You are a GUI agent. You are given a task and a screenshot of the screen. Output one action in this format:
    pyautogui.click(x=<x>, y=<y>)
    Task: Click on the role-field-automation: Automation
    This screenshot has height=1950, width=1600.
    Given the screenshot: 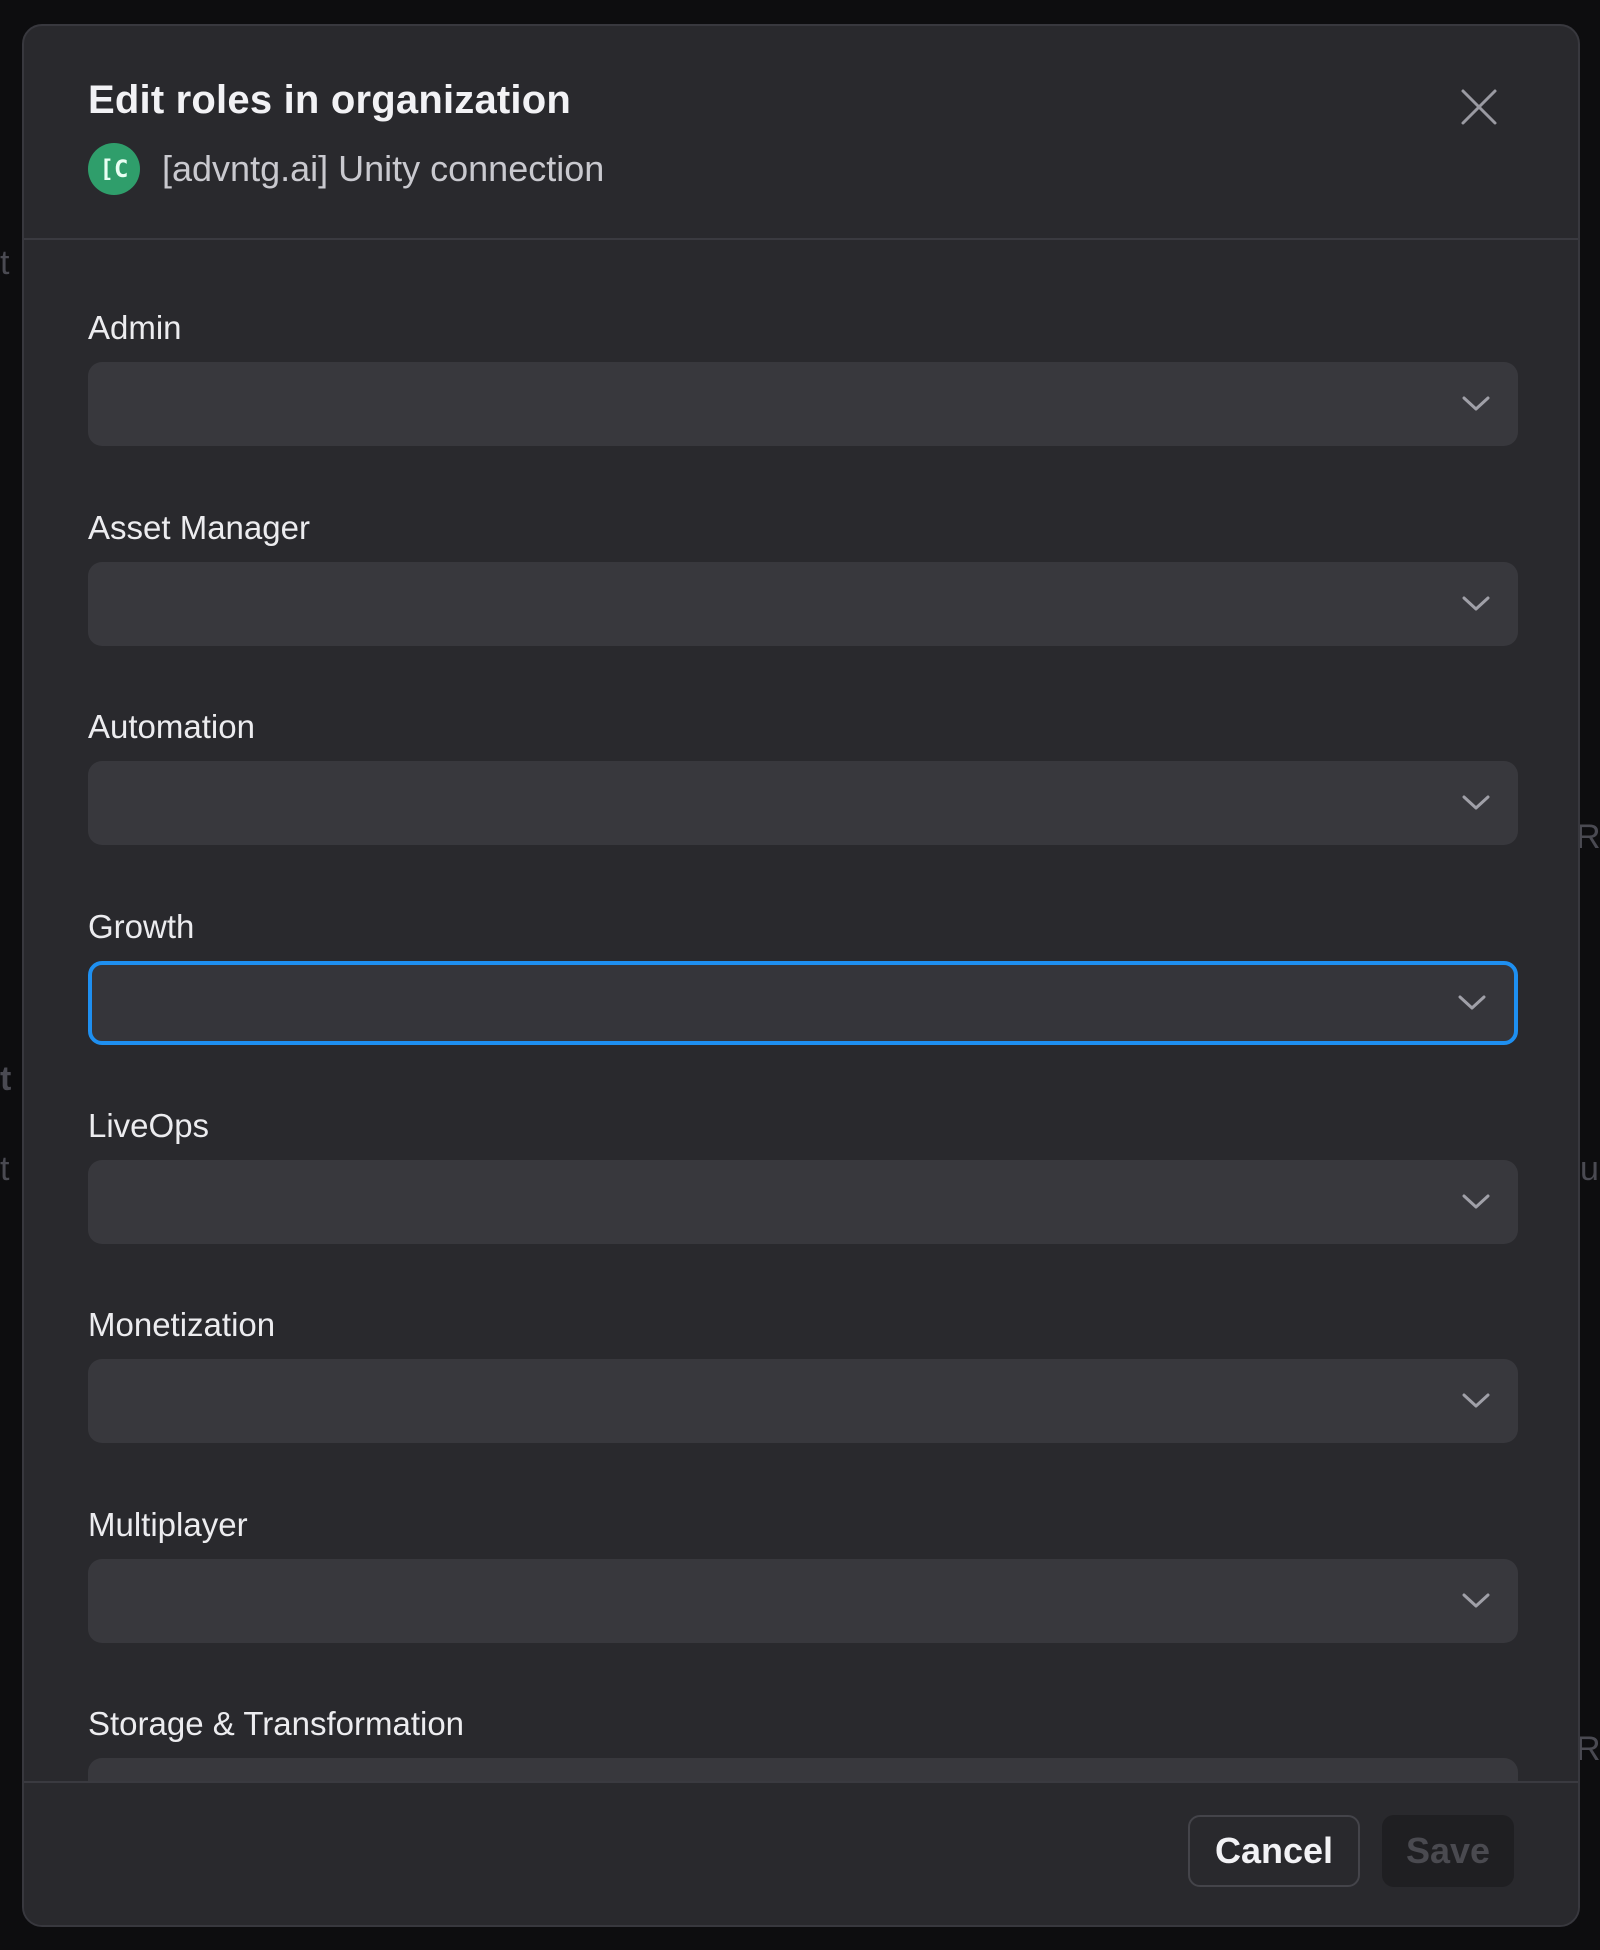 What is the action you would take?
    pyautogui.click(x=803, y=776)
    